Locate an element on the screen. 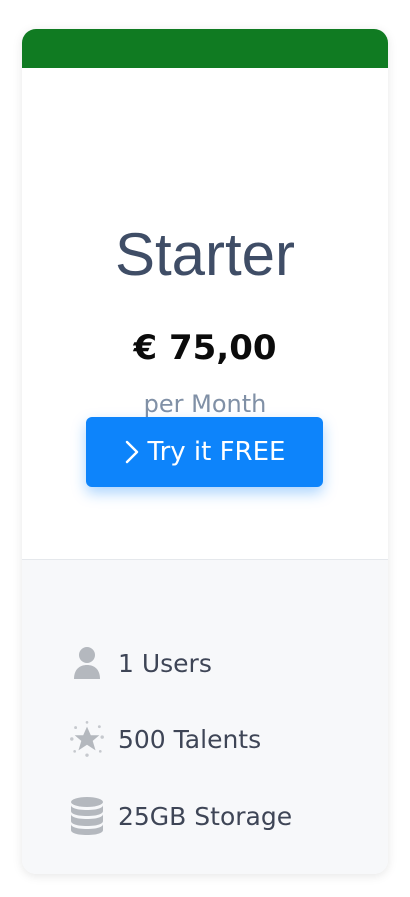 The image size is (410, 897). feature-item-users: 1 Users is located at coordinates (140, 663).